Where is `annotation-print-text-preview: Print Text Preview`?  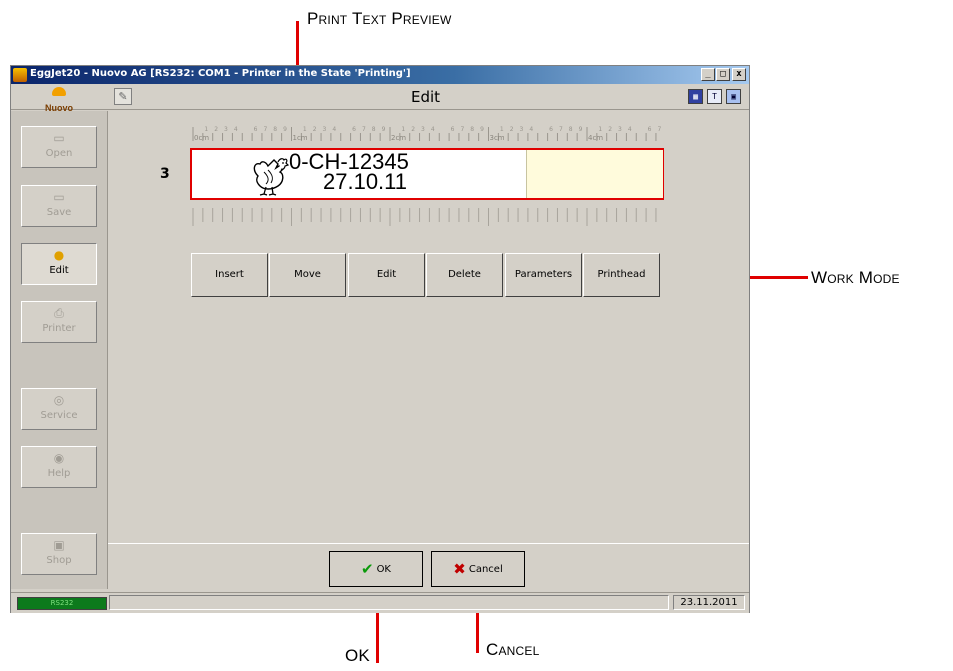
annotation-print-text-preview: Print Text Preview is located at coordinates (379, 18).